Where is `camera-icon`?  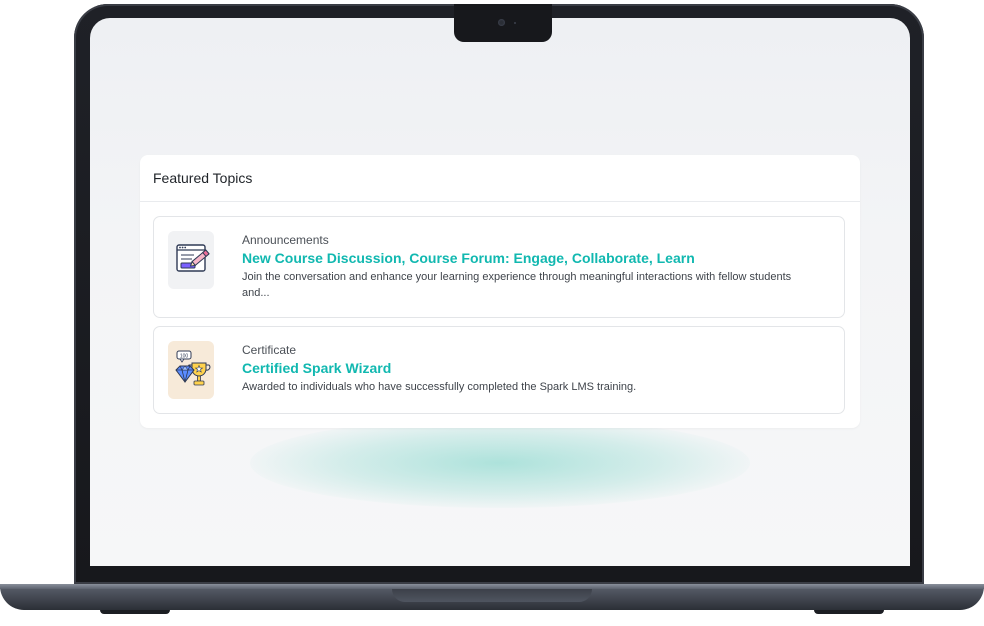 camera-icon is located at coordinates (501, 22).